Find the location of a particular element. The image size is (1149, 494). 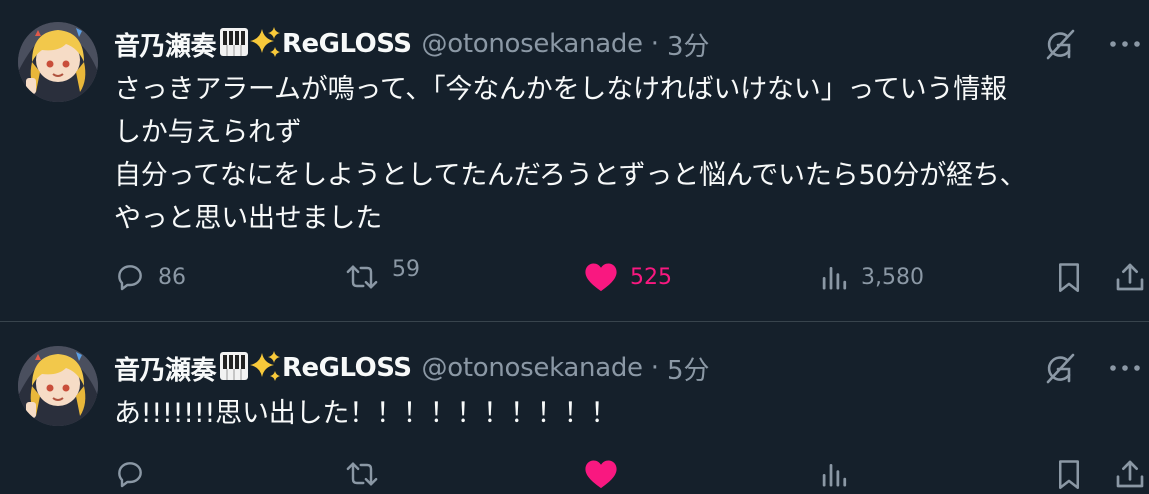

retweet-count: 59 is located at coordinates (406, 269).